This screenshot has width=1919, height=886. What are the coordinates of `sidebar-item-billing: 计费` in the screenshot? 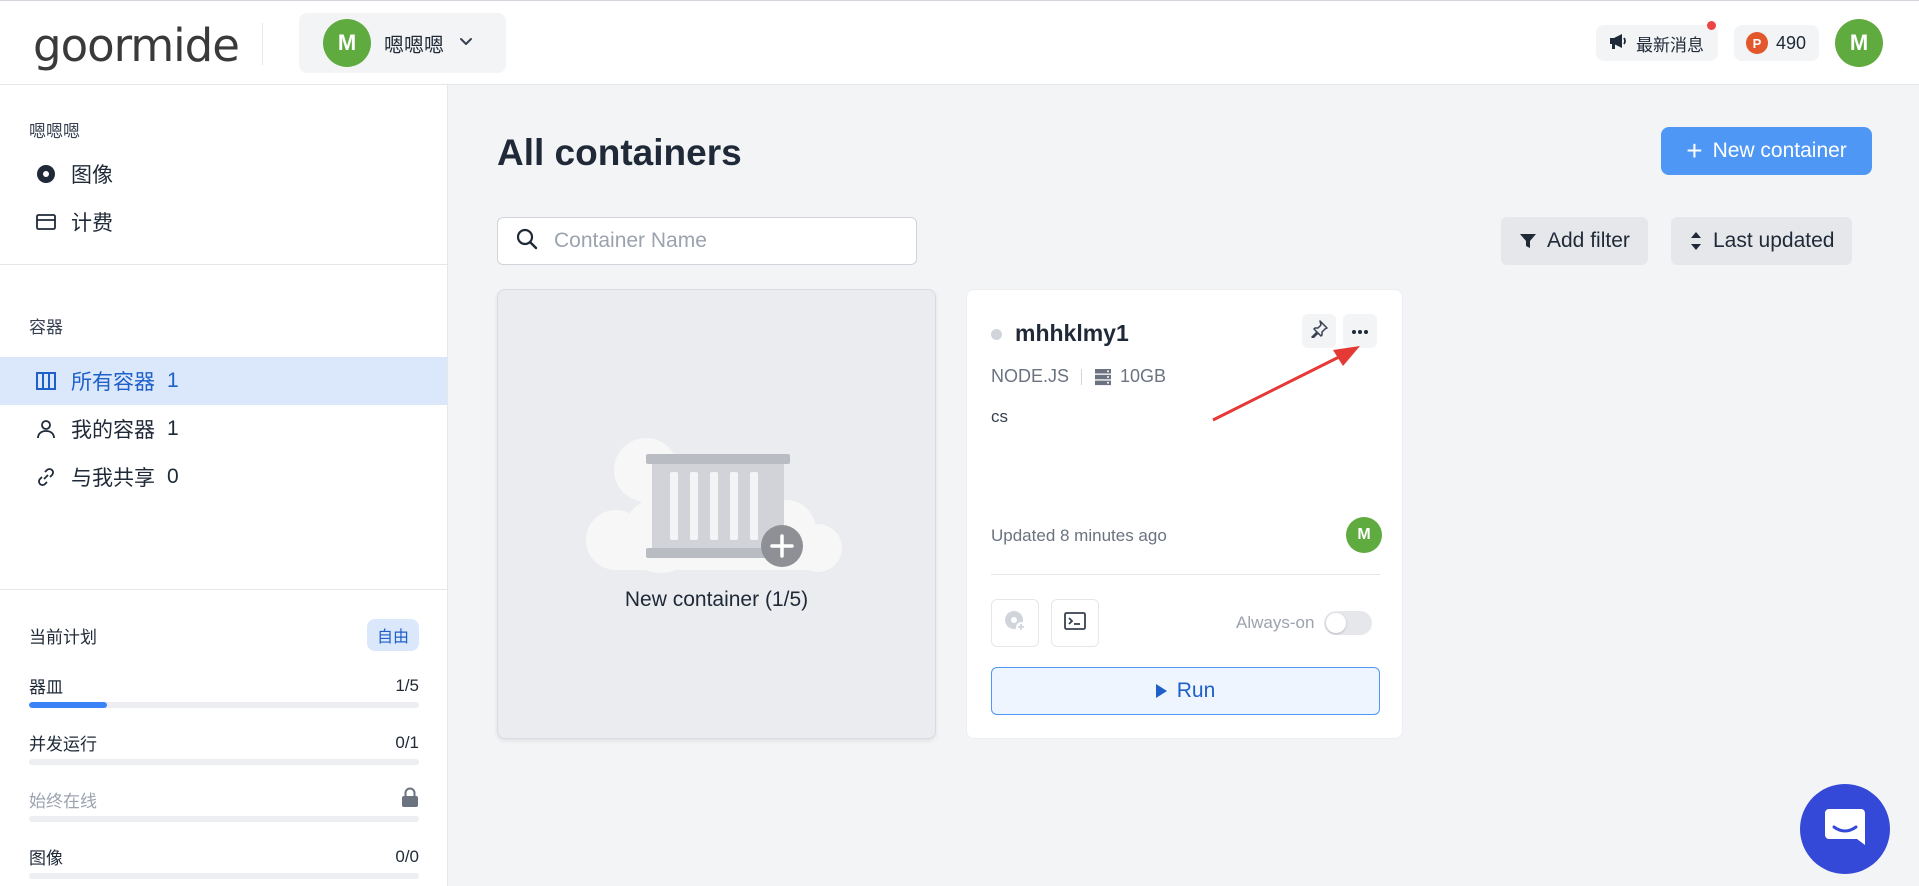 It's located at (223, 222).